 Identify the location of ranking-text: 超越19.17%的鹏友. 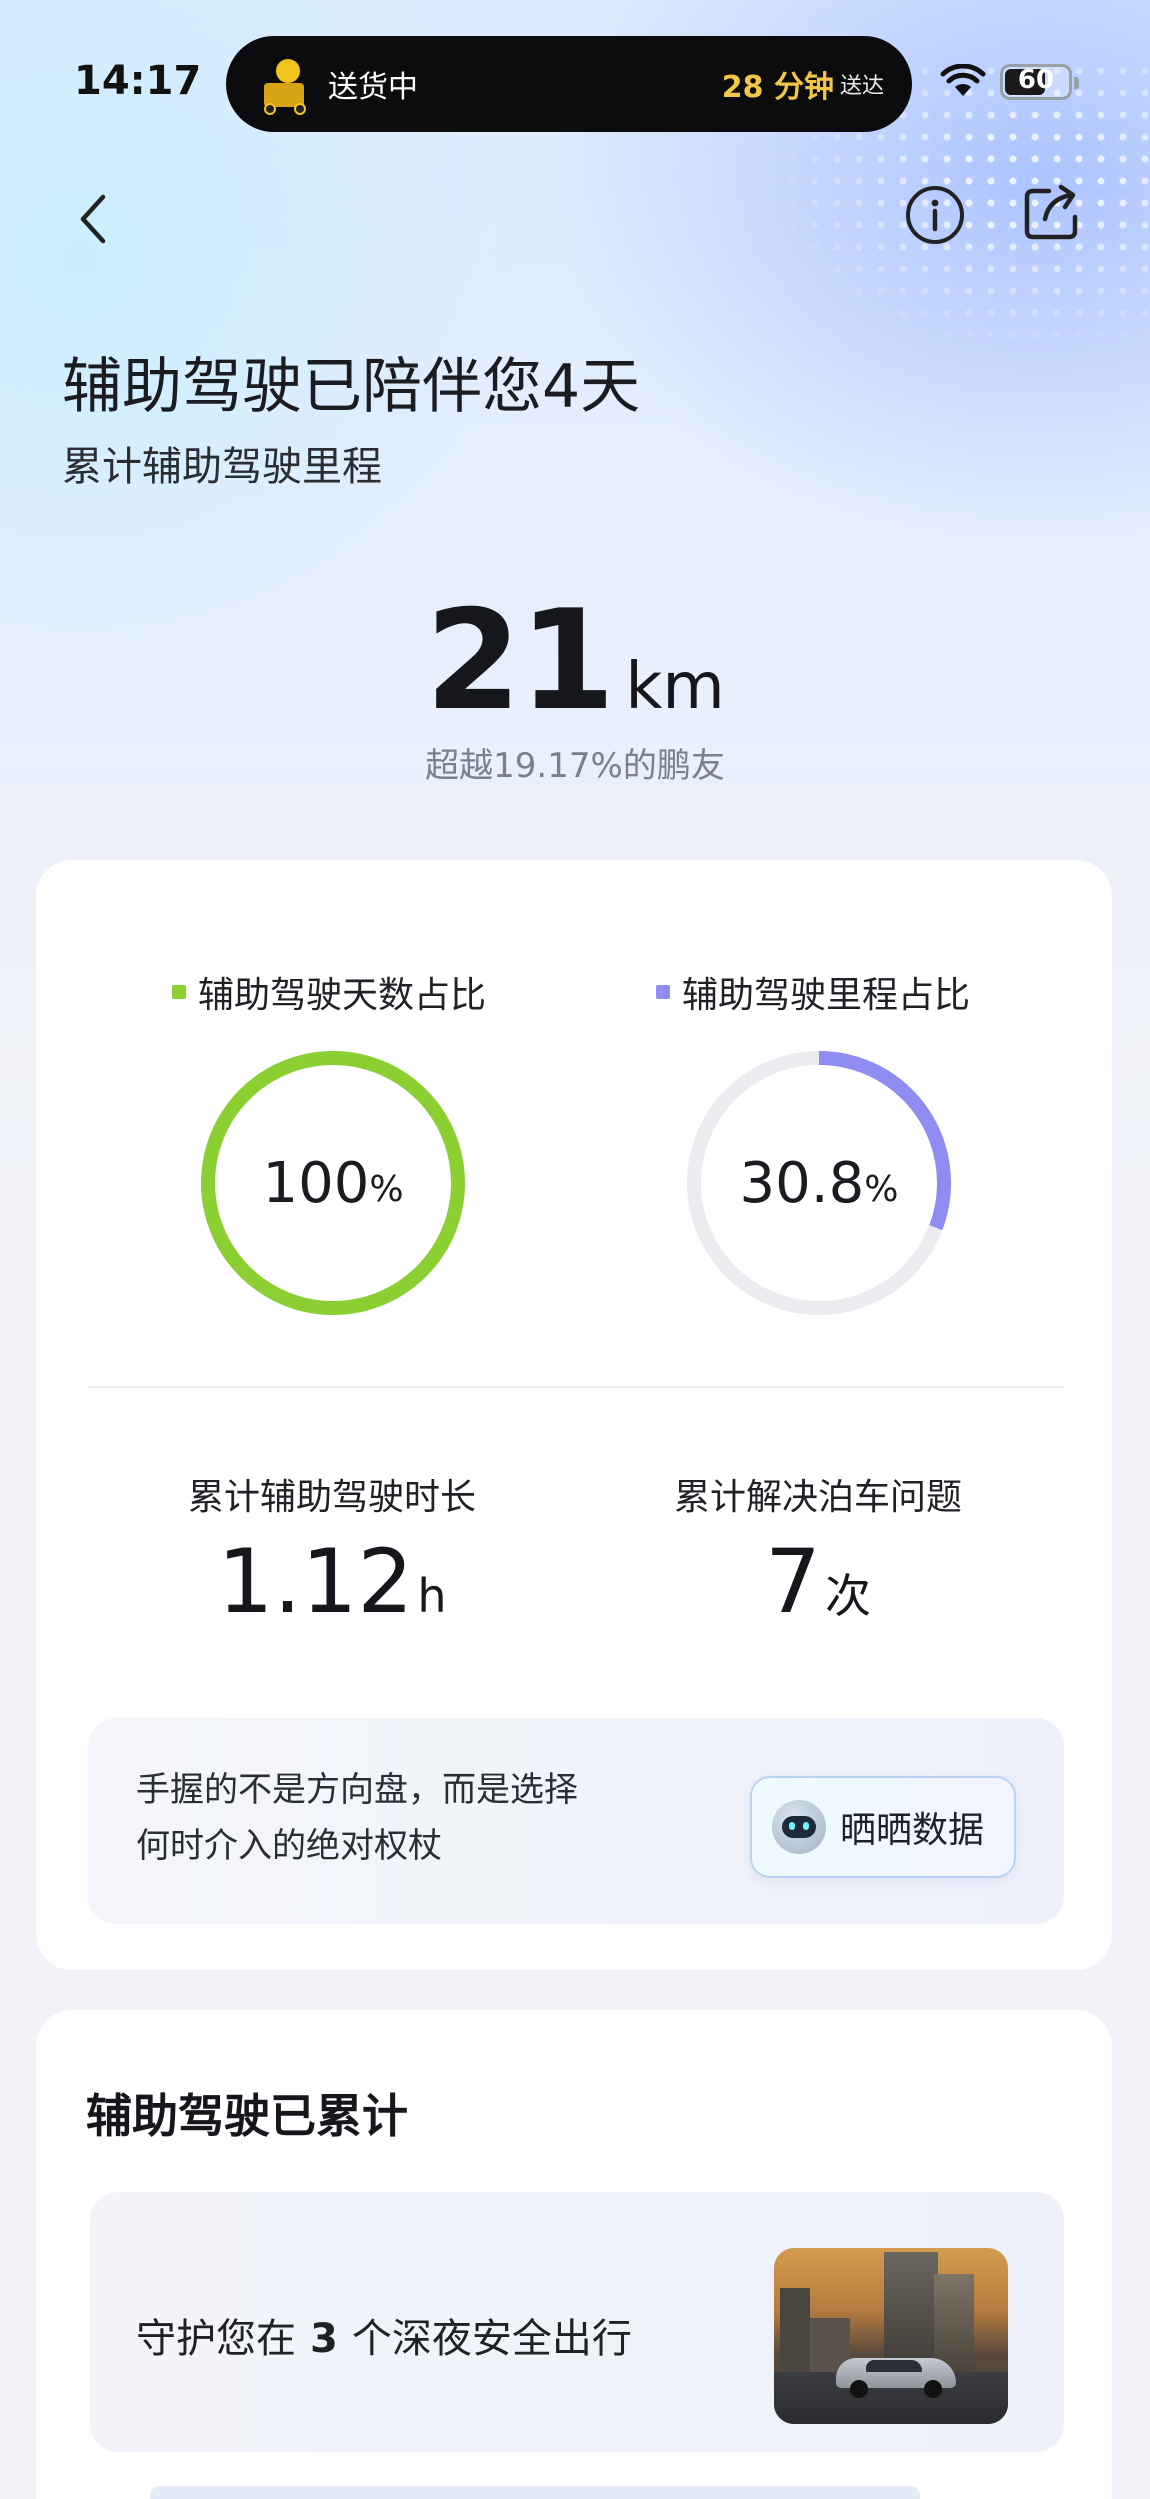
(575, 766).